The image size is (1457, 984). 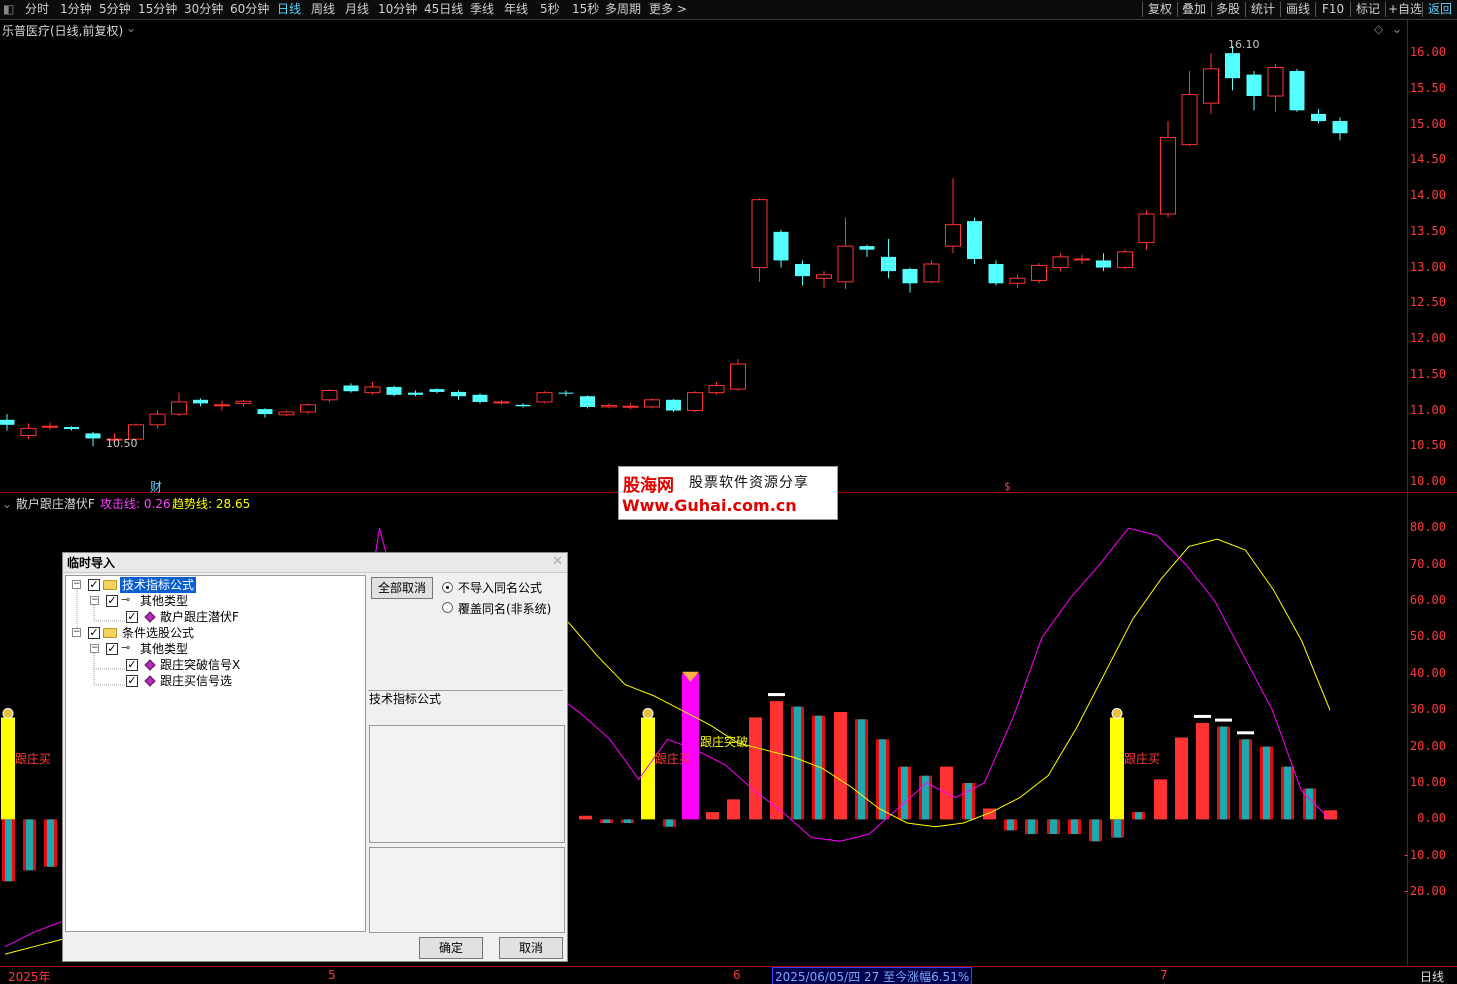 I want to click on trend-line-value: 28.65, so click(x=233, y=504).